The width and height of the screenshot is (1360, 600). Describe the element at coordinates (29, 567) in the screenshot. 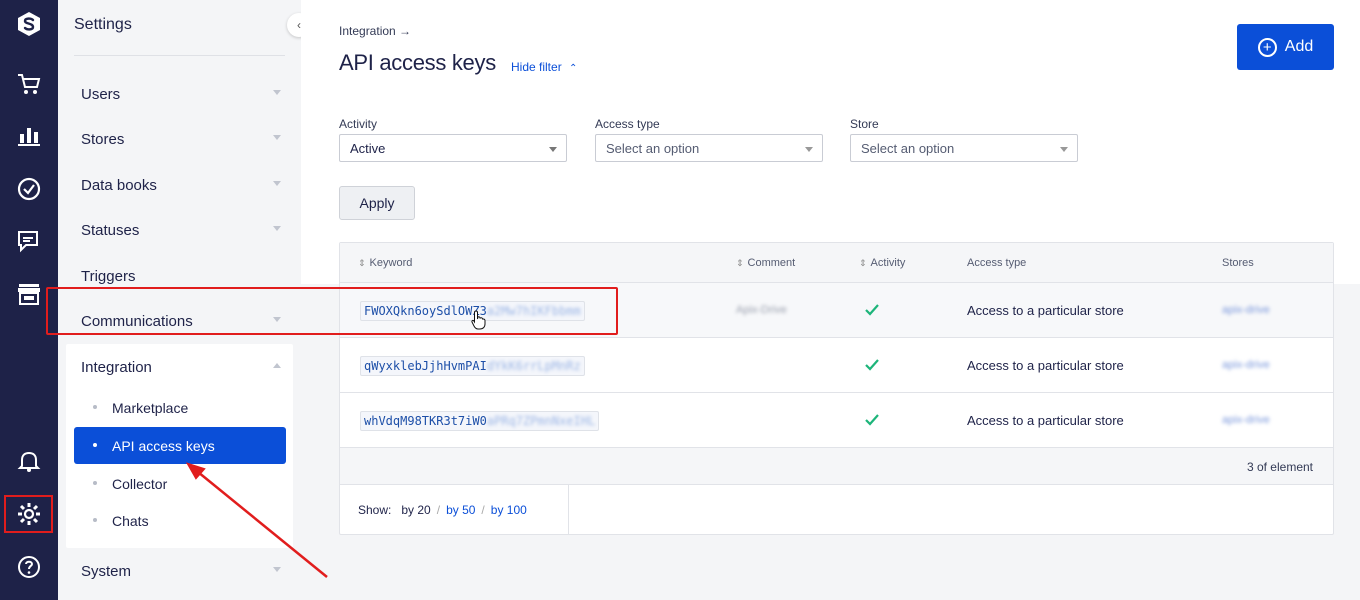

I see `help-icon` at that location.